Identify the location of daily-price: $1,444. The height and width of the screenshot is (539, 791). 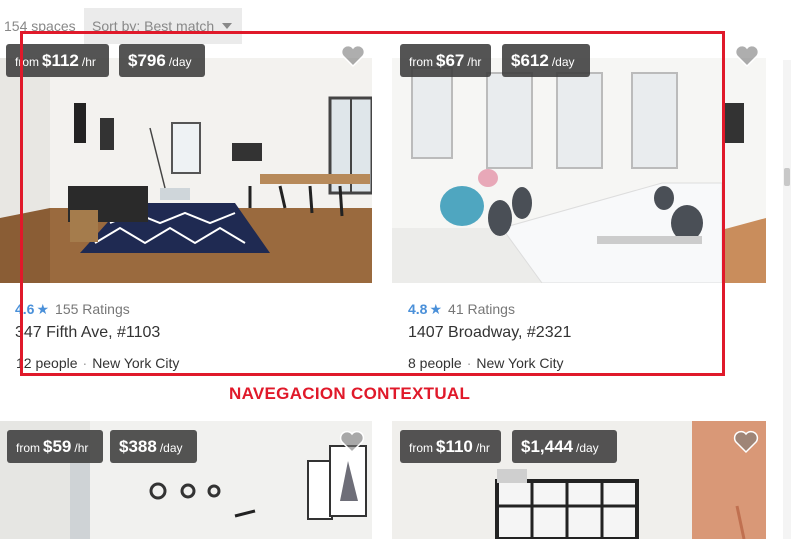
(547, 446).